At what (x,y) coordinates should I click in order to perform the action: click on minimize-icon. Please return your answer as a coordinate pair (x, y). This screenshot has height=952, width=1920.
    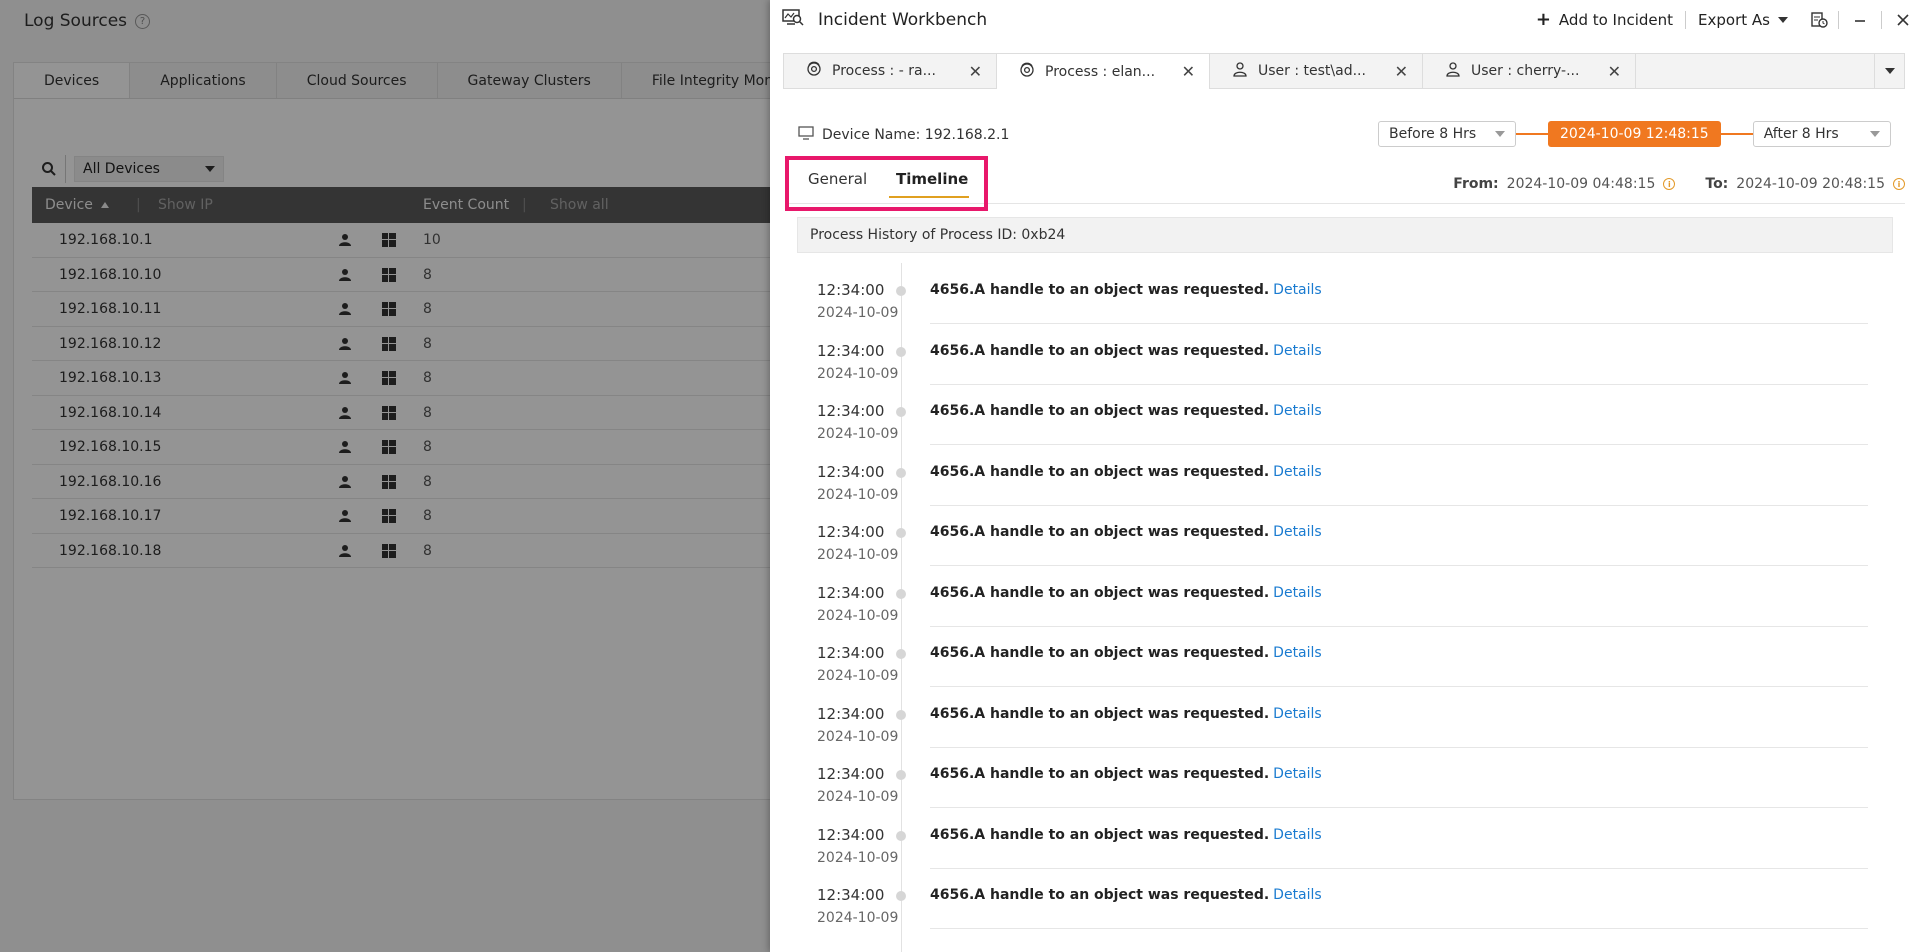
    Looking at the image, I should click on (1860, 20).